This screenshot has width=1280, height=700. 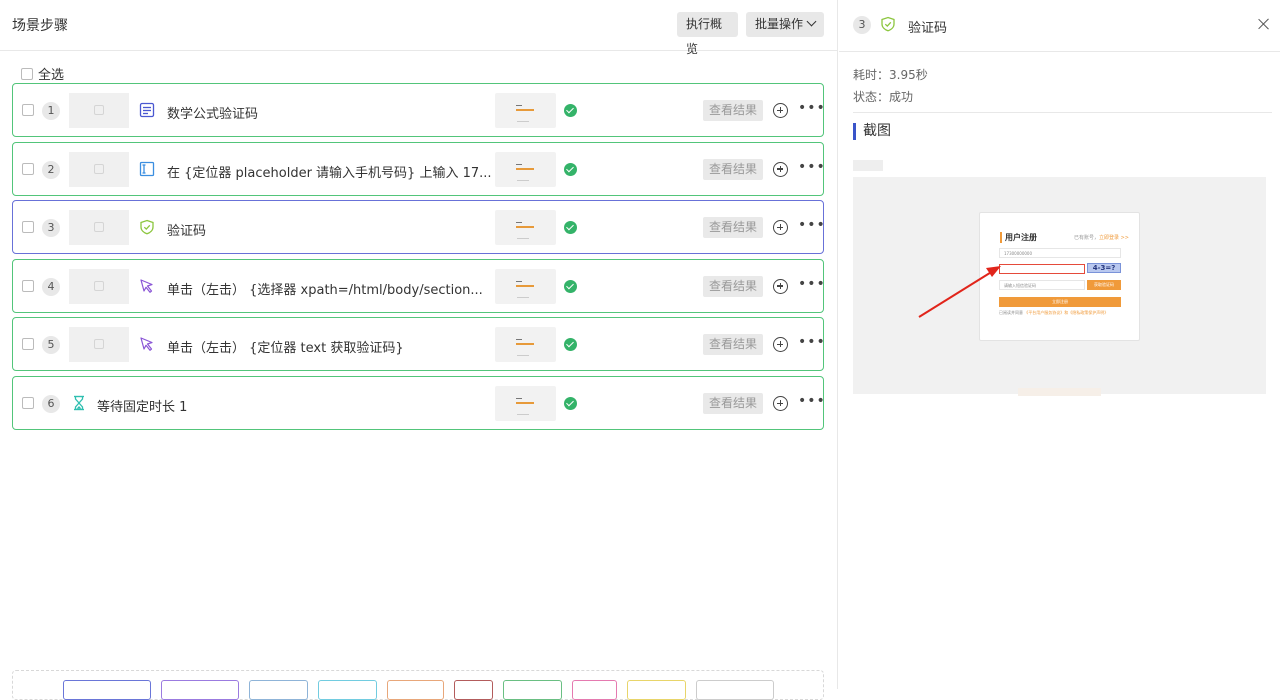 What do you see at coordinates (51, 228) in the screenshot?
I see `step-index: 3` at bounding box center [51, 228].